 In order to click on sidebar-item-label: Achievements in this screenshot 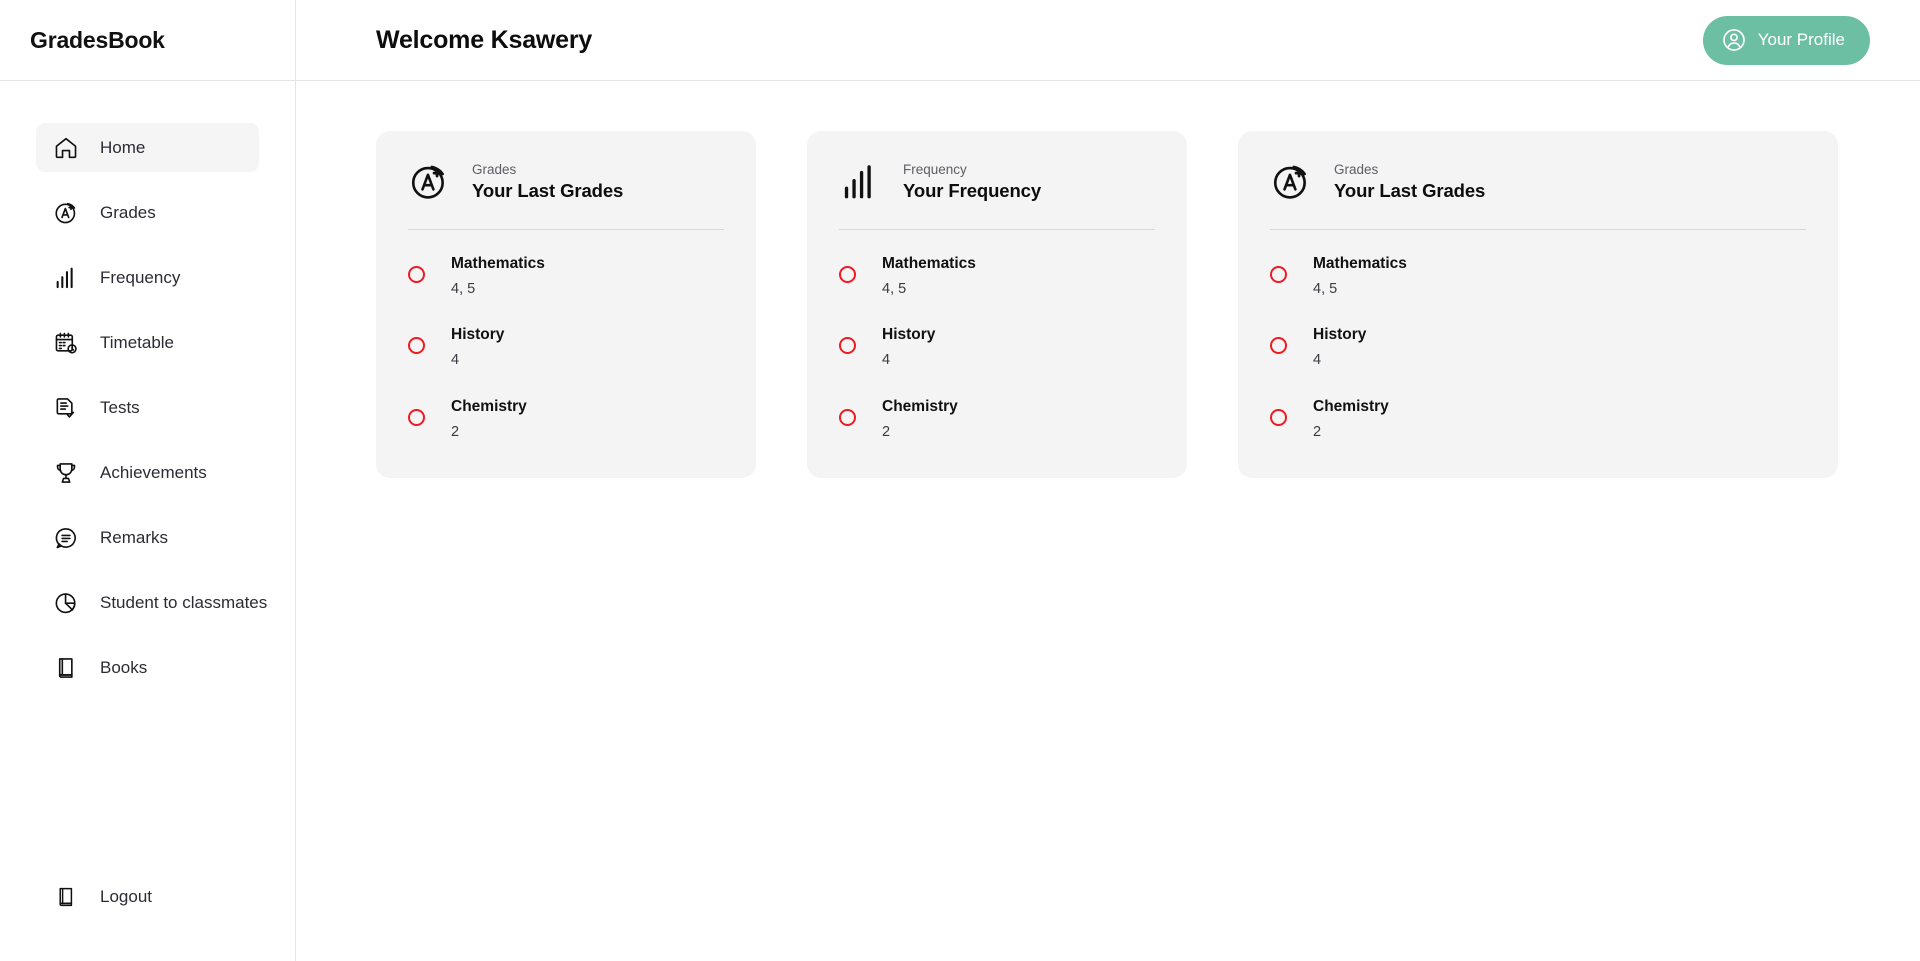, I will do `click(153, 472)`.